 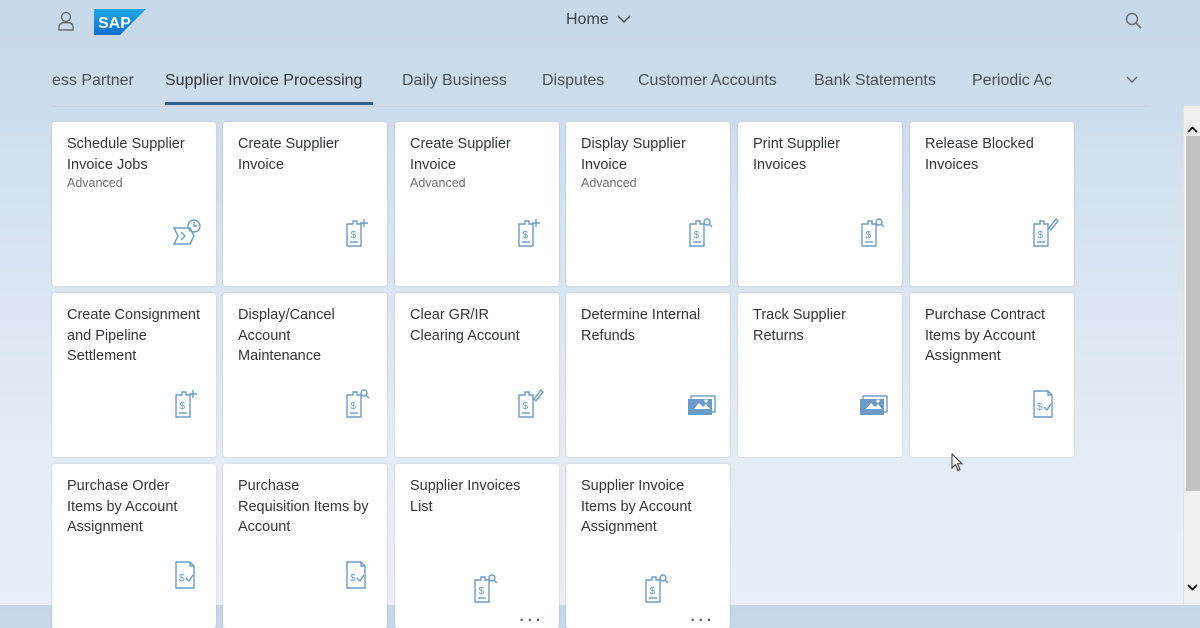 What do you see at coordinates (465, 496) in the screenshot?
I see `tile-title: Supplier Invoices List` at bounding box center [465, 496].